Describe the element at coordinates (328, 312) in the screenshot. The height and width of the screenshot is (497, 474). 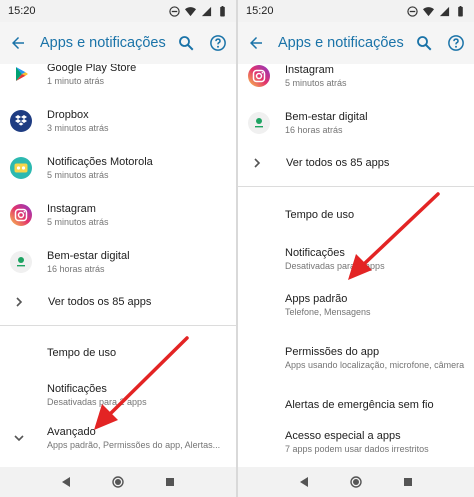
I see `setting-summary: Telefone, Mensagens` at that location.